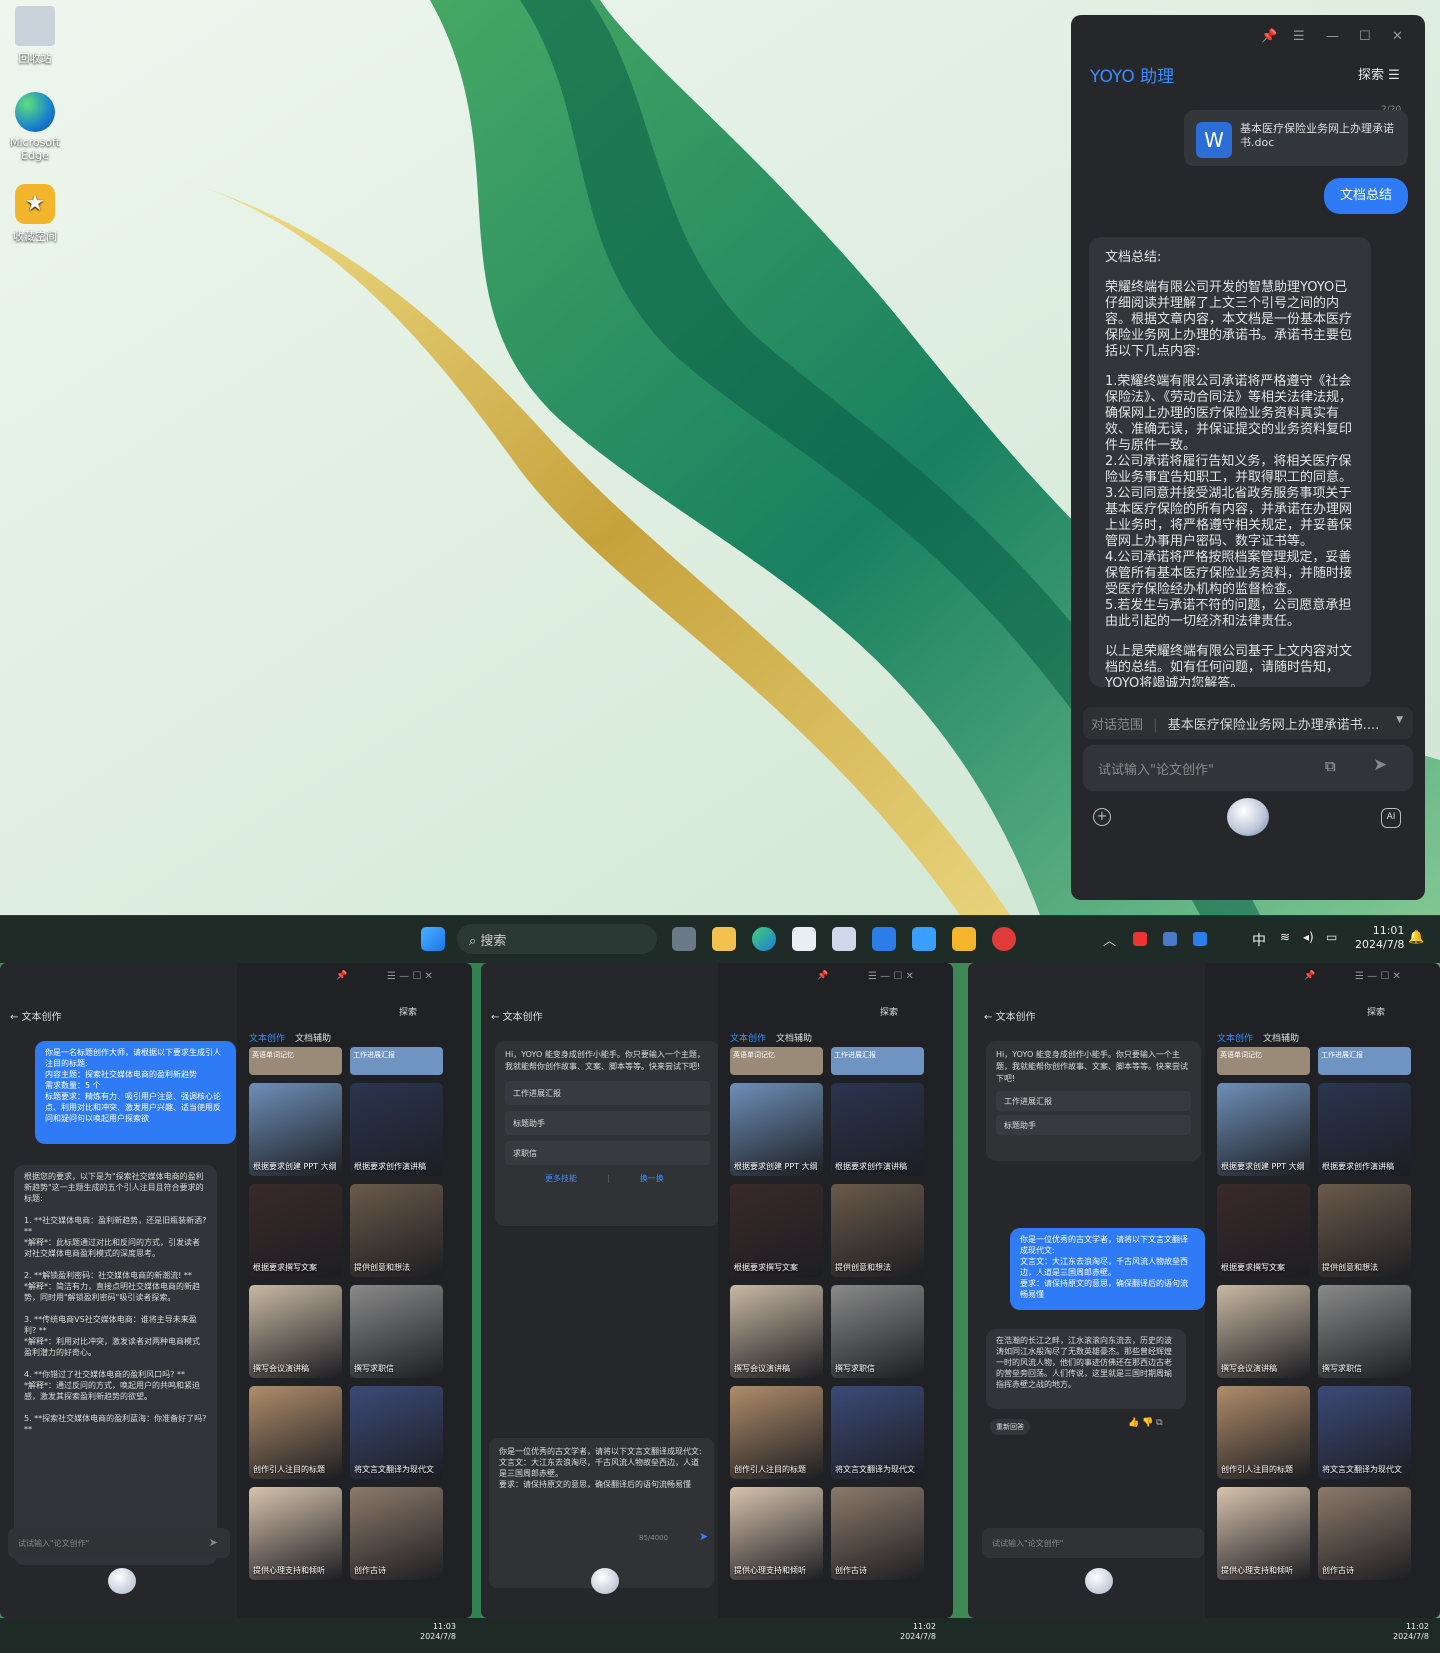  What do you see at coordinates (764, 939) in the screenshot?
I see `edge-taskbar-icon` at bounding box center [764, 939].